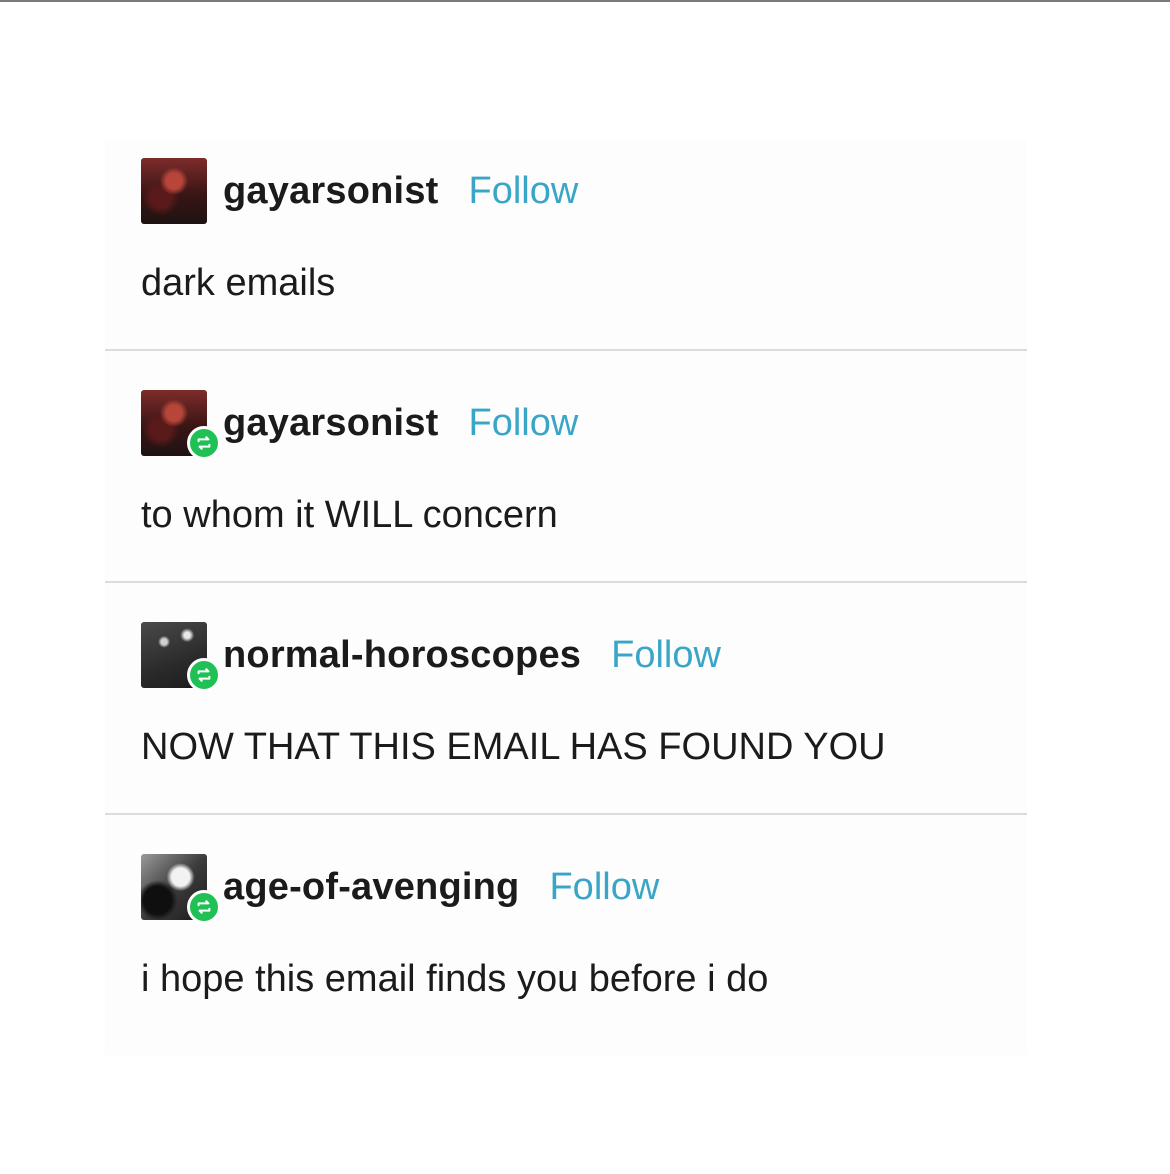 The height and width of the screenshot is (1174, 1170). Describe the element at coordinates (371, 887) in the screenshot. I see `username: age-of-avenging` at that location.